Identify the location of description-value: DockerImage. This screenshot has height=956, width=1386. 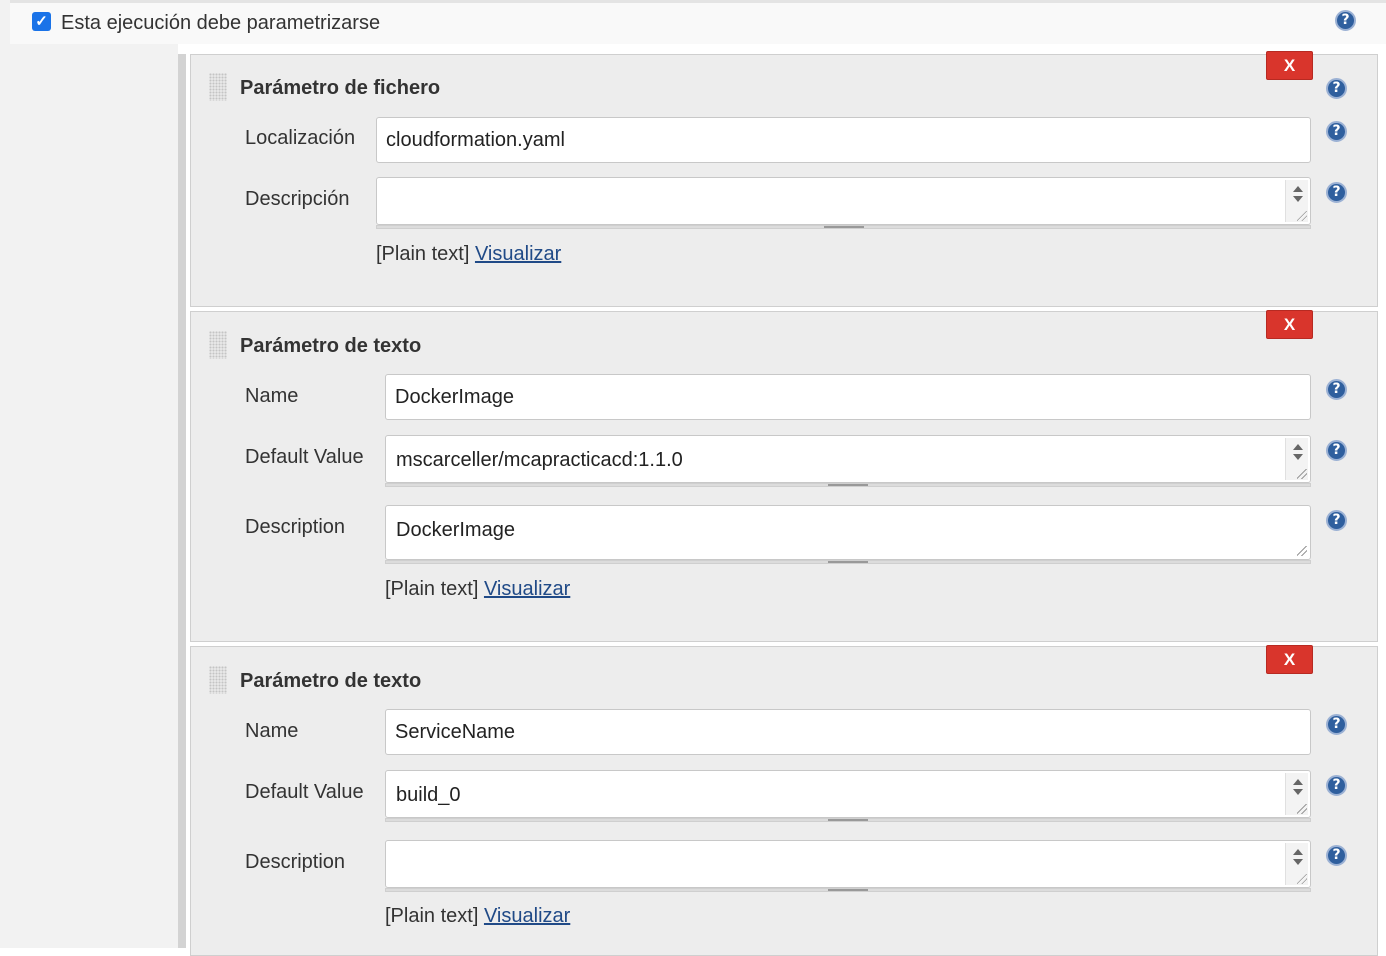
(455, 530).